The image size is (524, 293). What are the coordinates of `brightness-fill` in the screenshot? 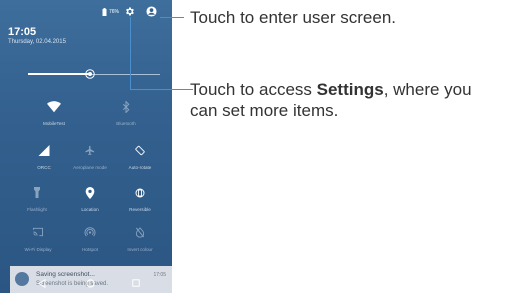 It's located at (59, 74).